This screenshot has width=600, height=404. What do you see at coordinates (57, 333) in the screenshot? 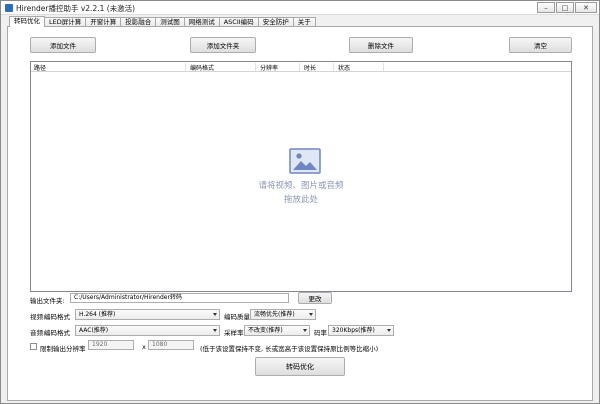
I see `audio-codec-label: 编码格式` at bounding box center [57, 333].